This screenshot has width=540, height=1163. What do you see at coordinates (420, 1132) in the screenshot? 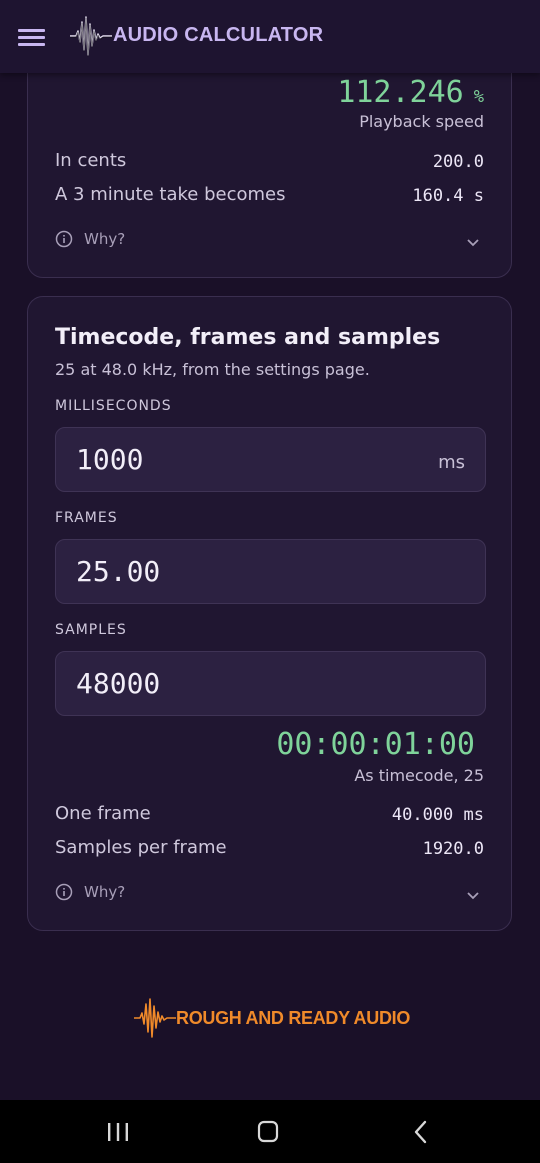
I see `back-icon` at bounding box center [420, 1132].